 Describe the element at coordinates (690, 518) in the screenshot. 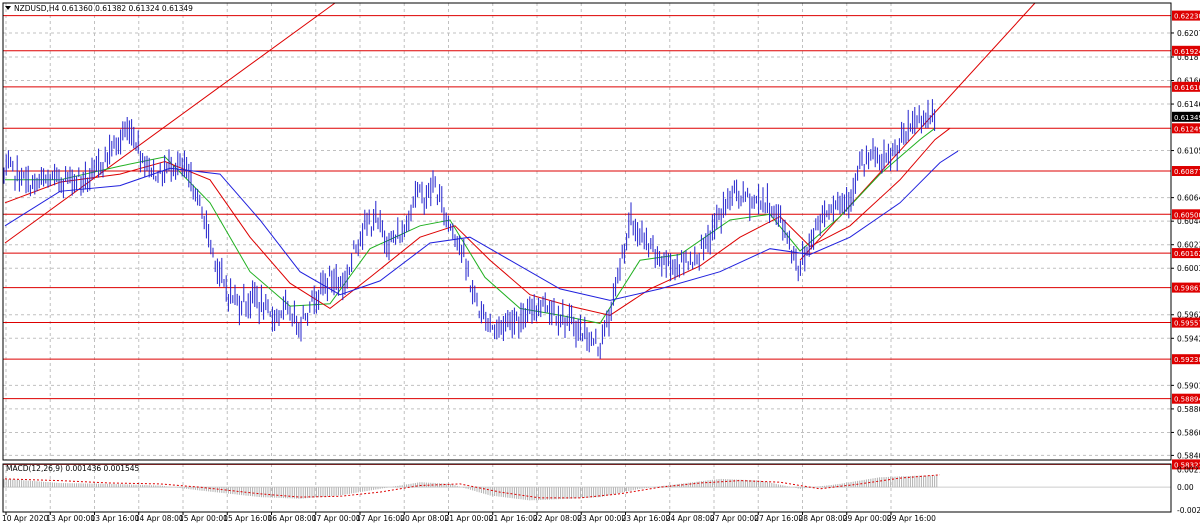

I see `time-tick-label: 24 Apr 08:00` at that location.